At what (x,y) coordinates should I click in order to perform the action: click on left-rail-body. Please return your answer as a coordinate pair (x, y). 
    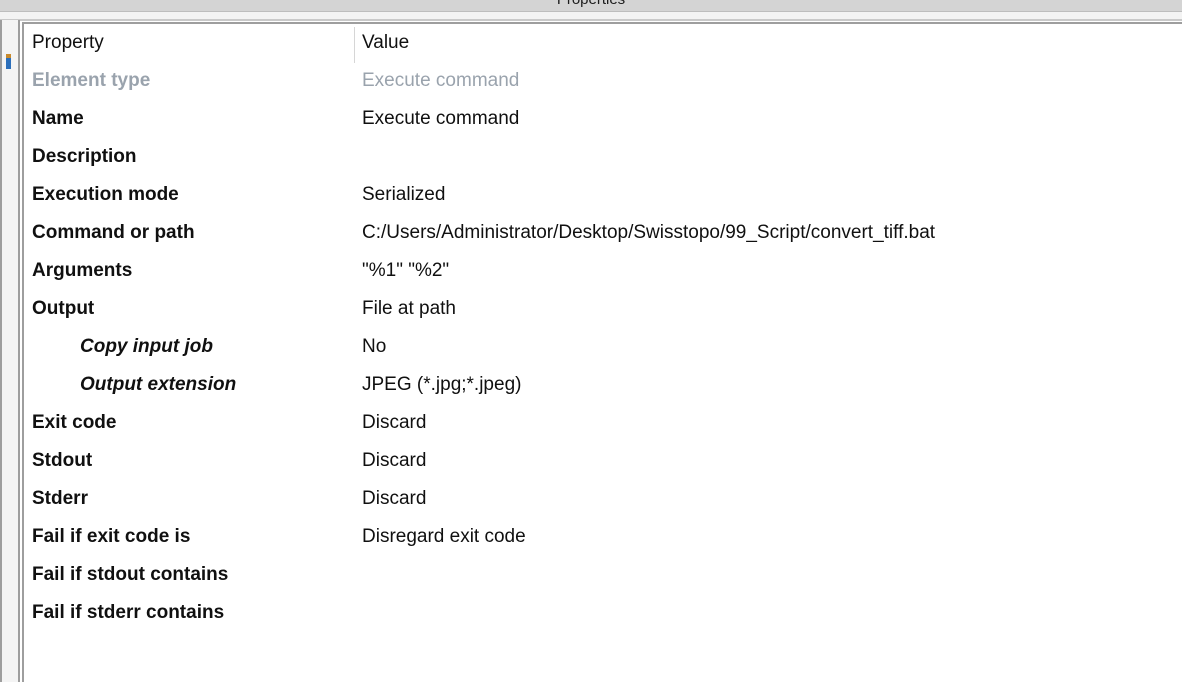
    Looking at the image, I should click on (10, 351).